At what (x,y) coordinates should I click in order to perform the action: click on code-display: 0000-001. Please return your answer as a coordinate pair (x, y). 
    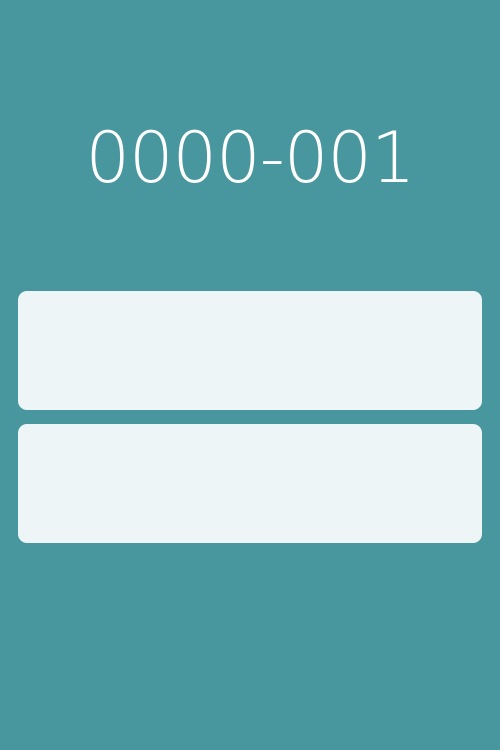
    Looking at the image, I should click on (250, 158).